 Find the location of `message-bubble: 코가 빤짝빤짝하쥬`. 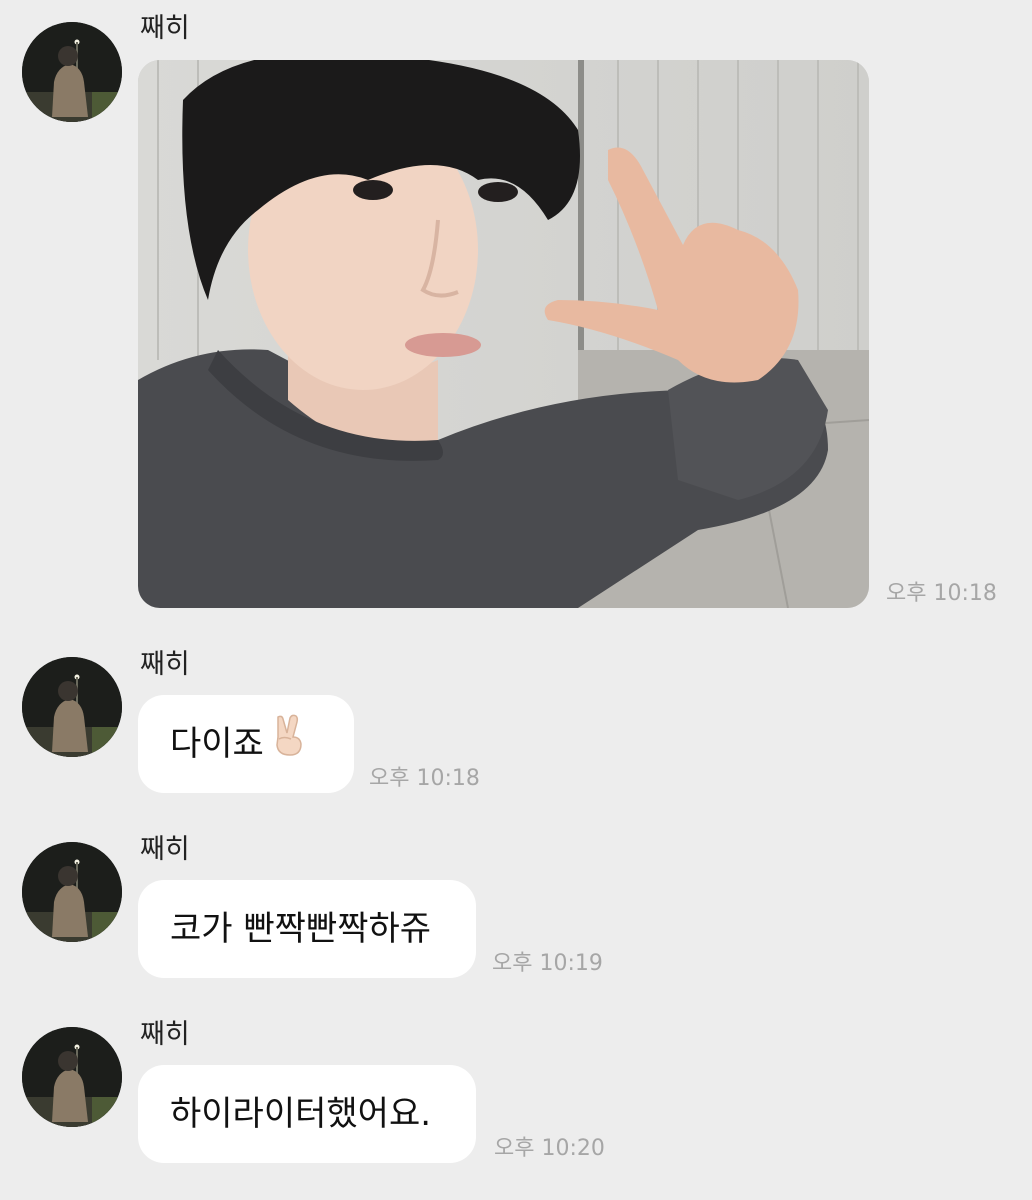

message-bubble: 코가 빤짝빤짝하쥬 is located at coordinates (307, 929).